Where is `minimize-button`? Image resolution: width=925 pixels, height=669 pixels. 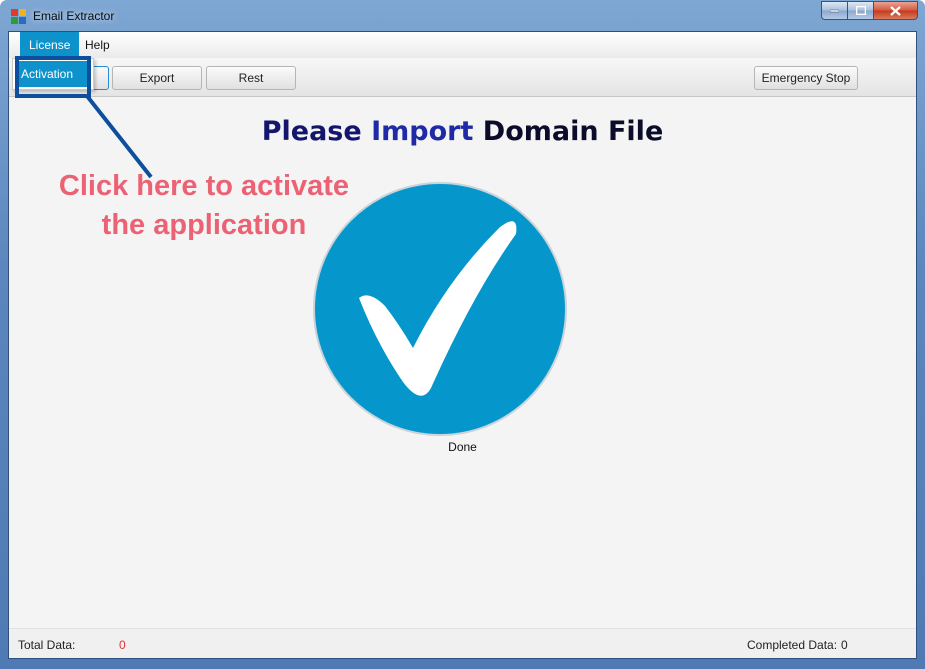 minimize-button is located at coordinates (834, 10).